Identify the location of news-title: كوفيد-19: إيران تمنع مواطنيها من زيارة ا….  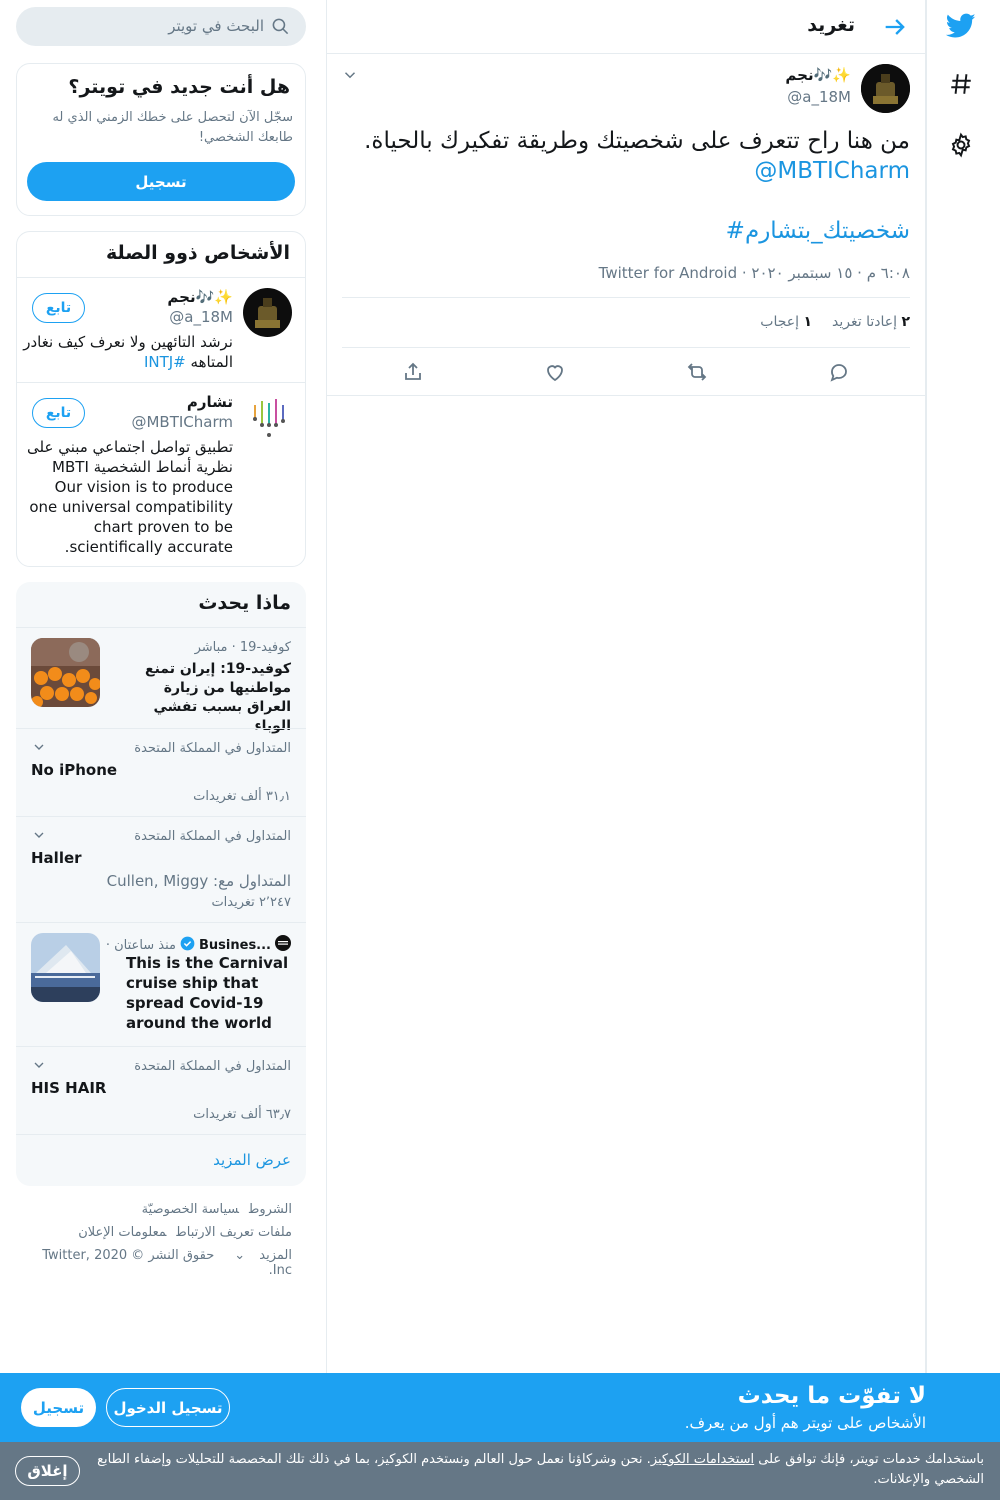
(218, 697).